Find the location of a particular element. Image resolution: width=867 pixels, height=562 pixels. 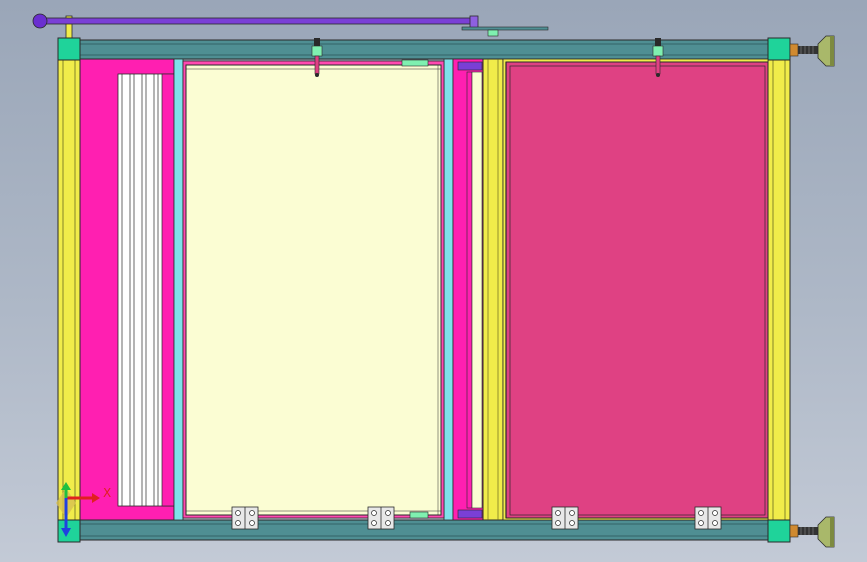

left-magenta-panel is located at coordinates (127, 289).